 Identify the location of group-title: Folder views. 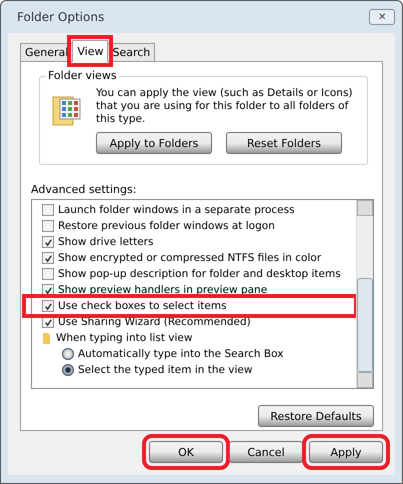
(82, 75).